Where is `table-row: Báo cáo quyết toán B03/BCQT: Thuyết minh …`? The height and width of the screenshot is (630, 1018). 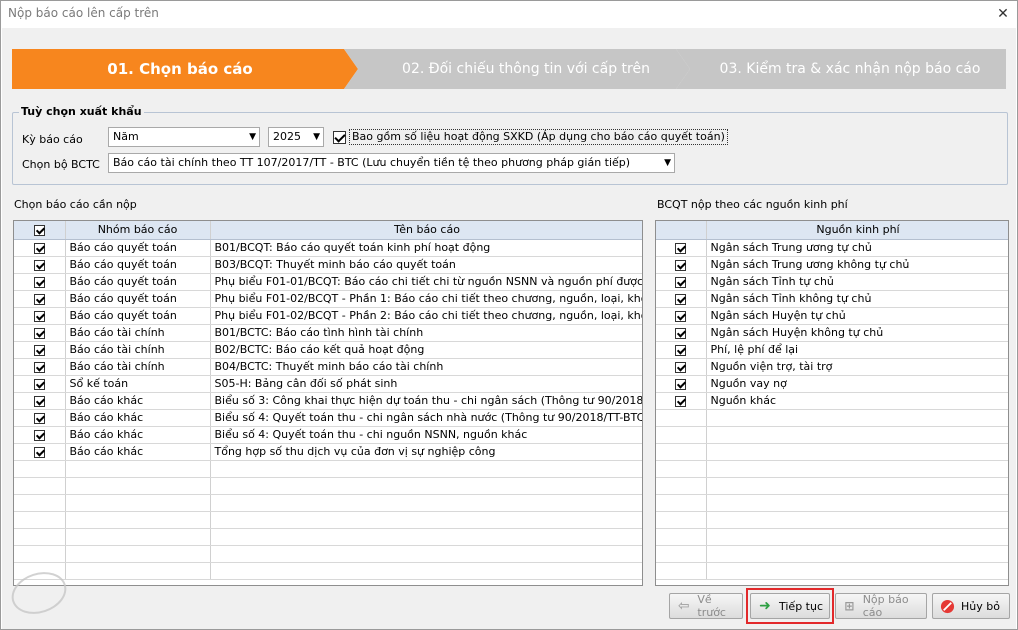
table-row: Báo cáo quyết toán B03/BCQT: Thuyết minh … is located at coordinates (328, 265).